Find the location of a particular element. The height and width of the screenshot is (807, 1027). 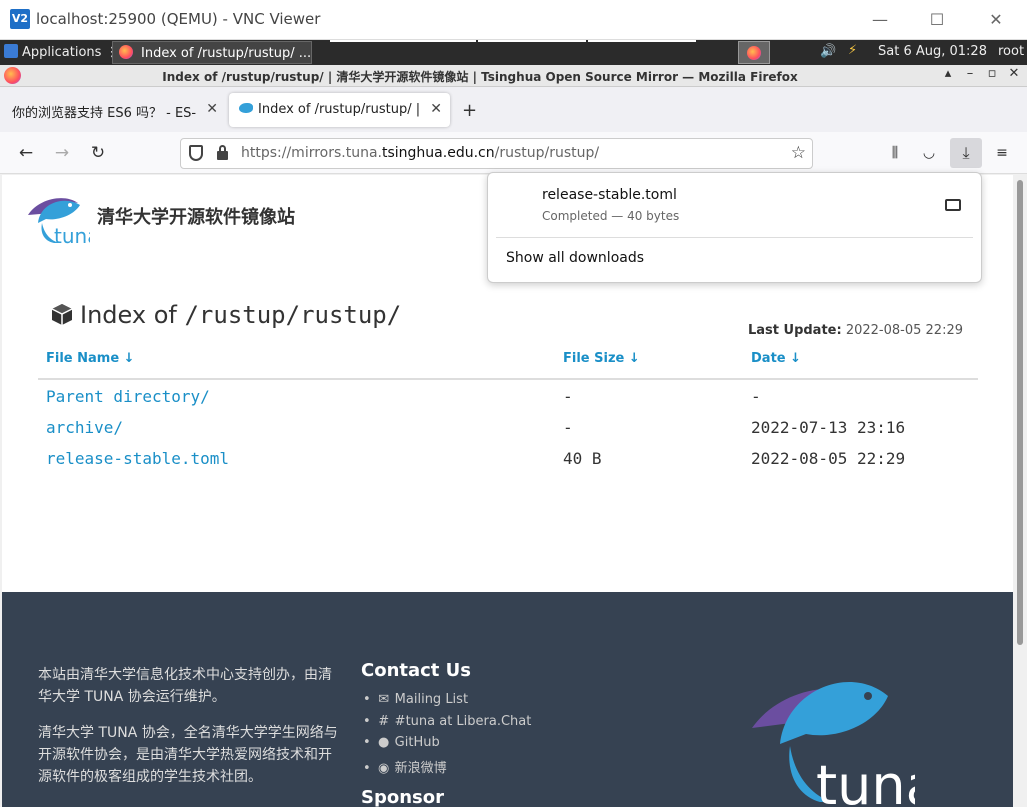

applications-menu: Applications ⋮ is located at coordinates (61, 52).